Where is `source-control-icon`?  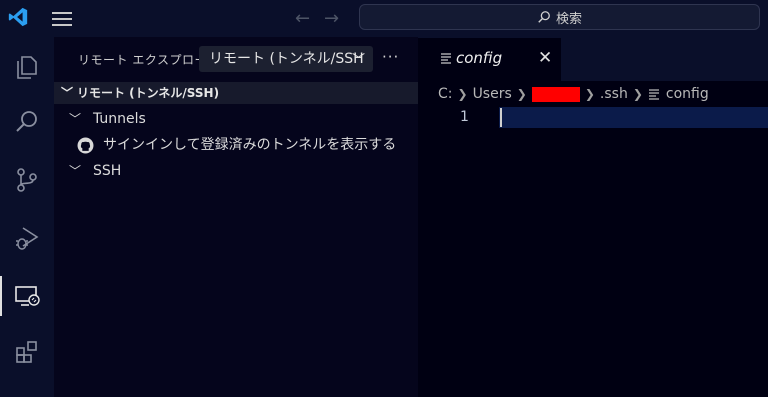 source-control-icon is located at coordinates (27, 180).